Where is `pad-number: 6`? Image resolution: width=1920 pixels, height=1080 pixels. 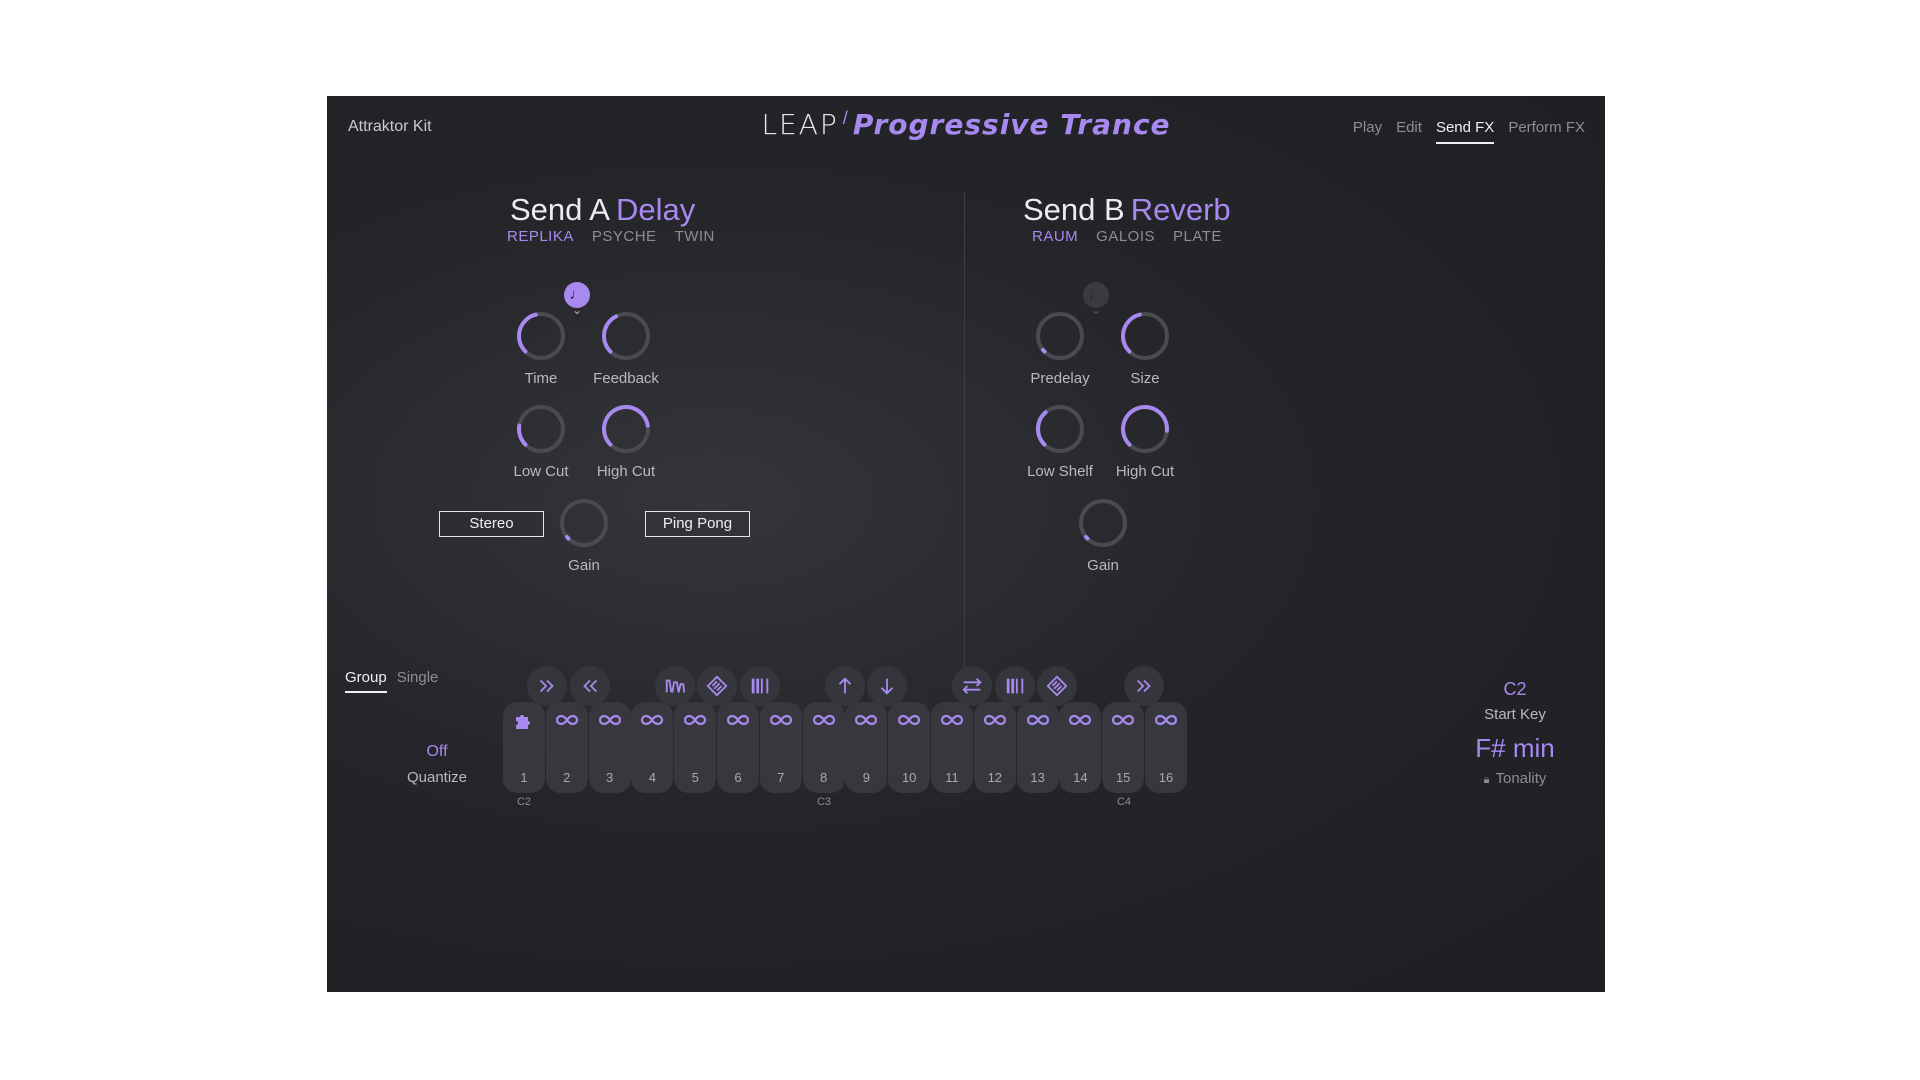 pad-number: 6 is located at coordinates (738, 777).